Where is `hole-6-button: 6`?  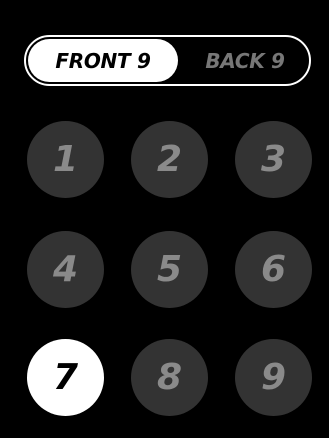
hole-6-button: 6 is located at coordinates (273, 269).